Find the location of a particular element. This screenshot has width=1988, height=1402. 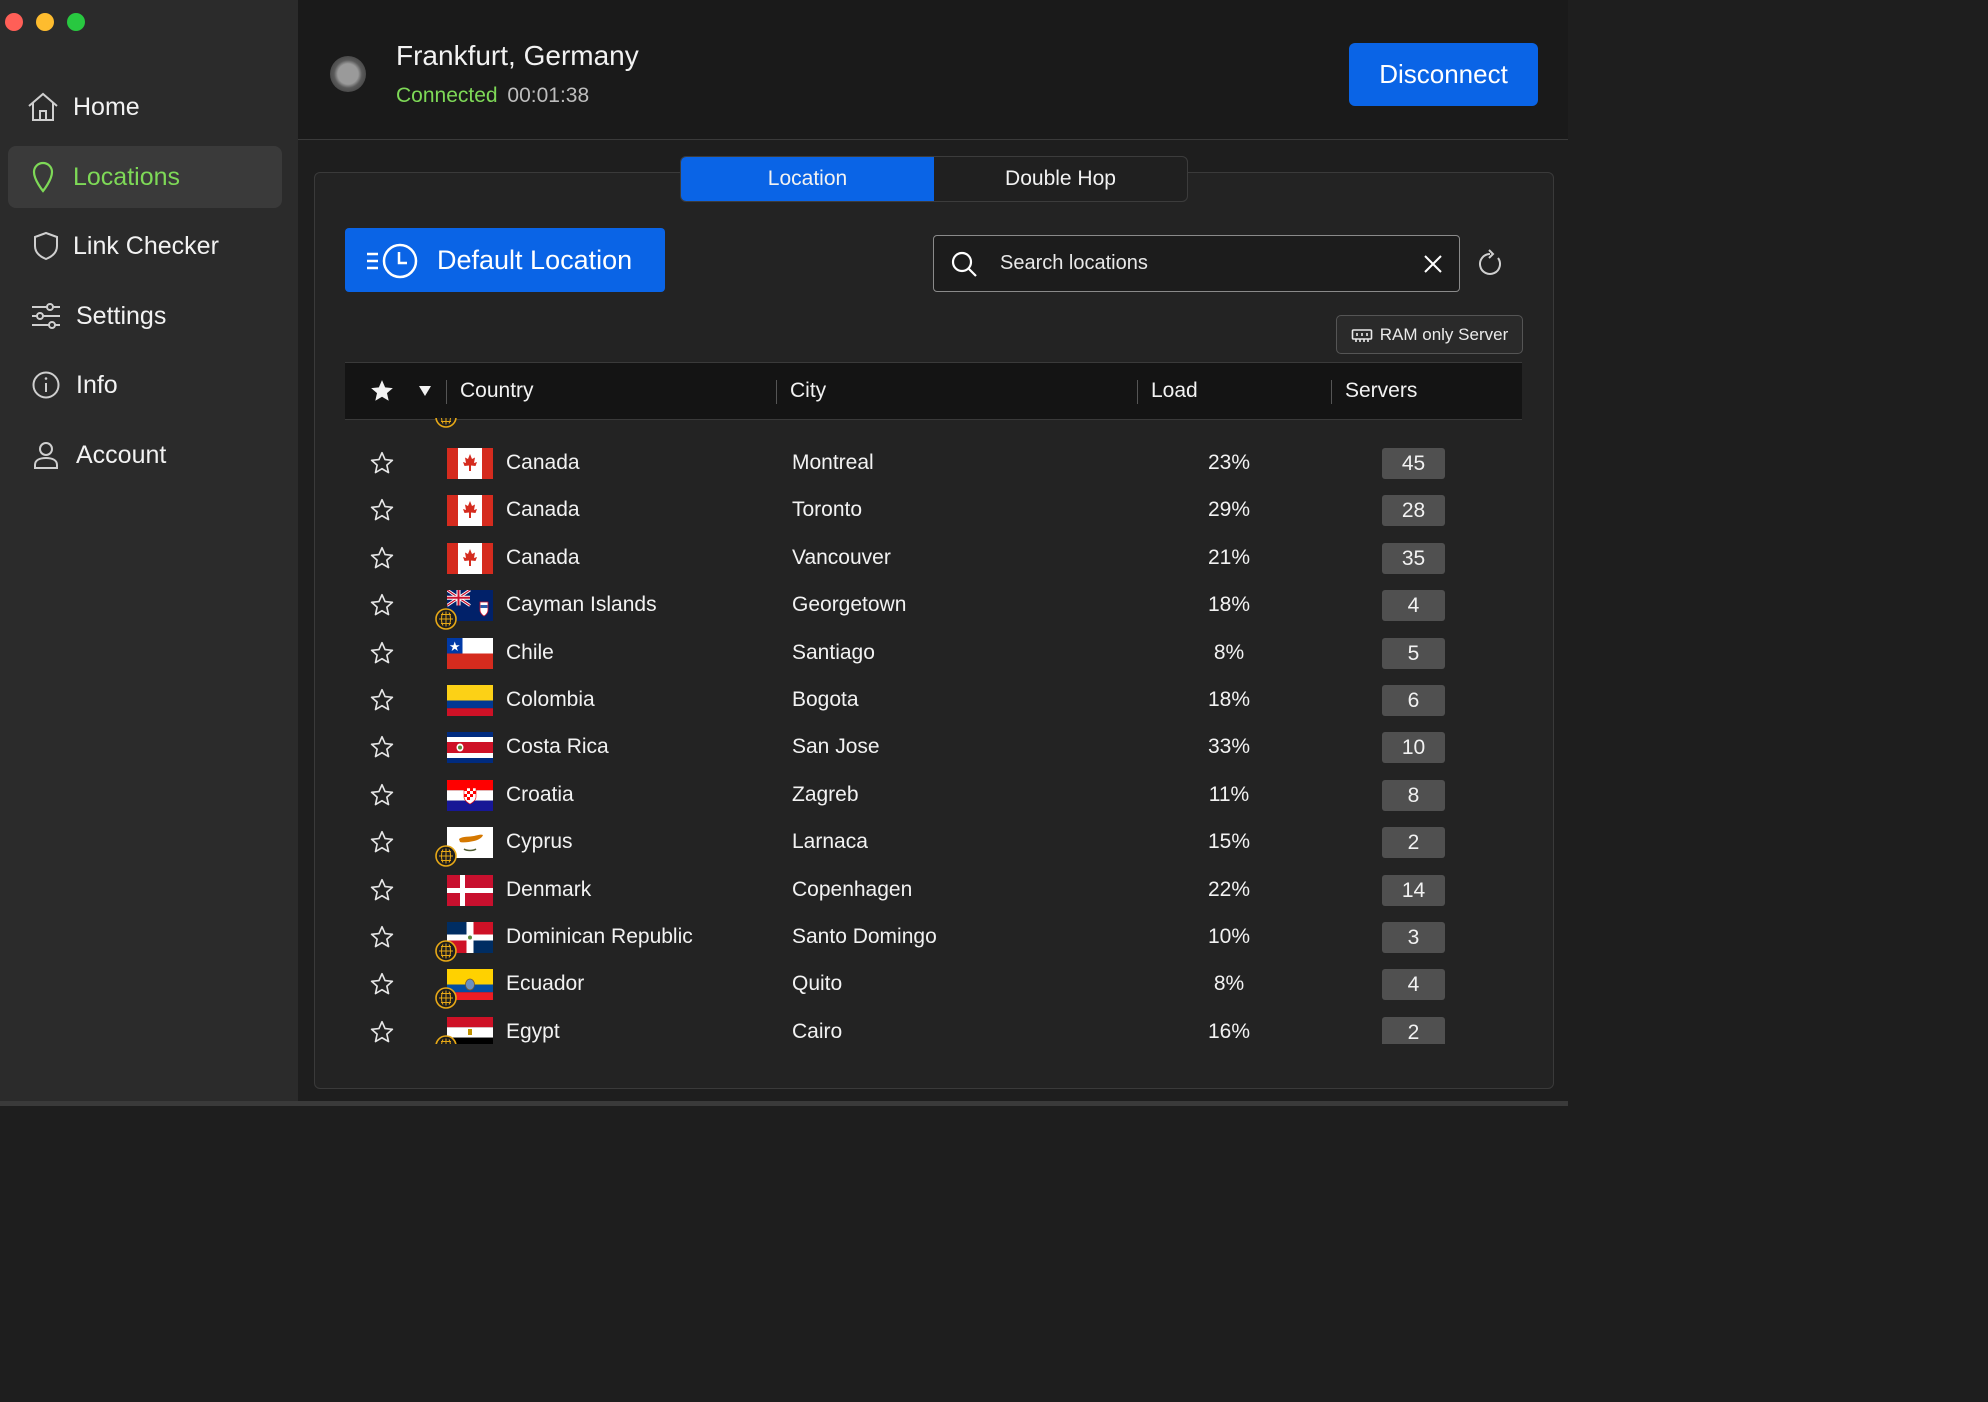

sidebar-item-locations: Locations is located at coordinates (145, 177).